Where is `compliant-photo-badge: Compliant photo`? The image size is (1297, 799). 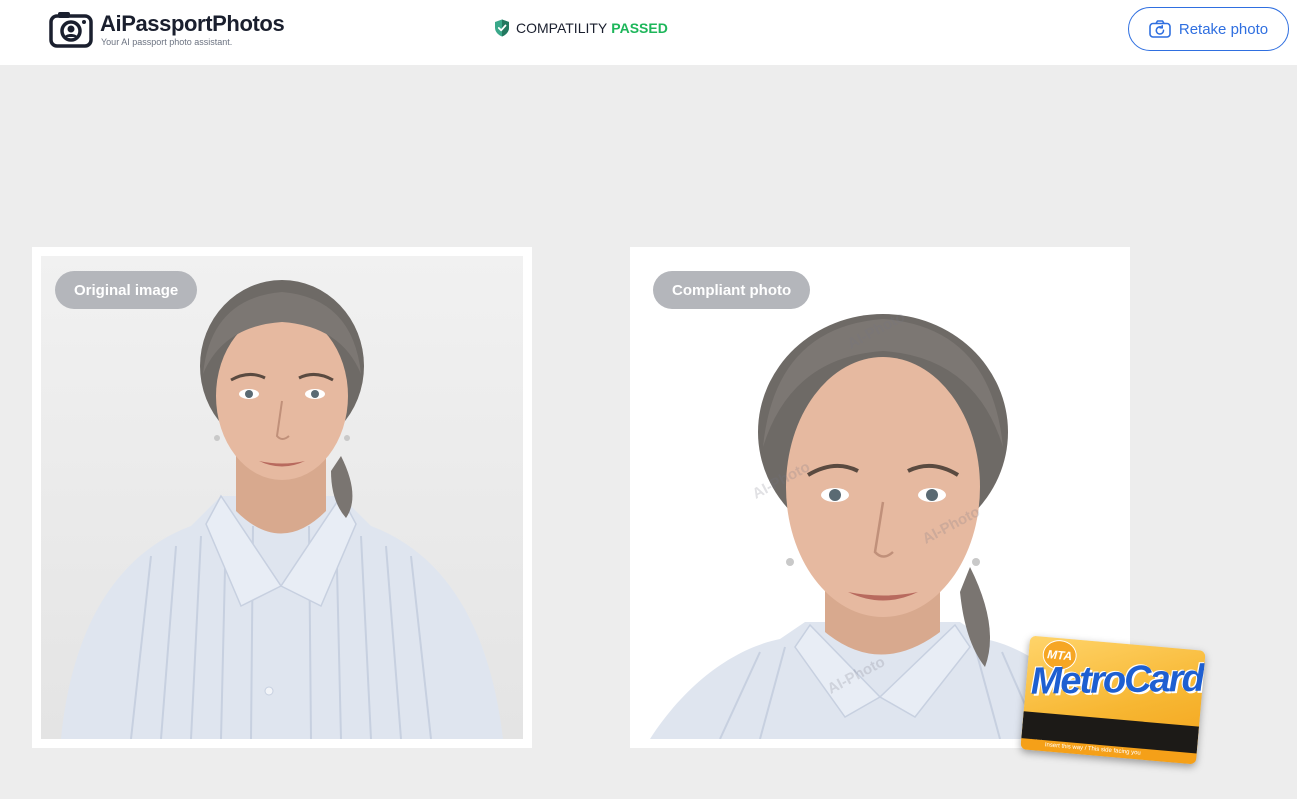
compliant-photo-badge: Compliant photo is located at coordinates (732, 290).